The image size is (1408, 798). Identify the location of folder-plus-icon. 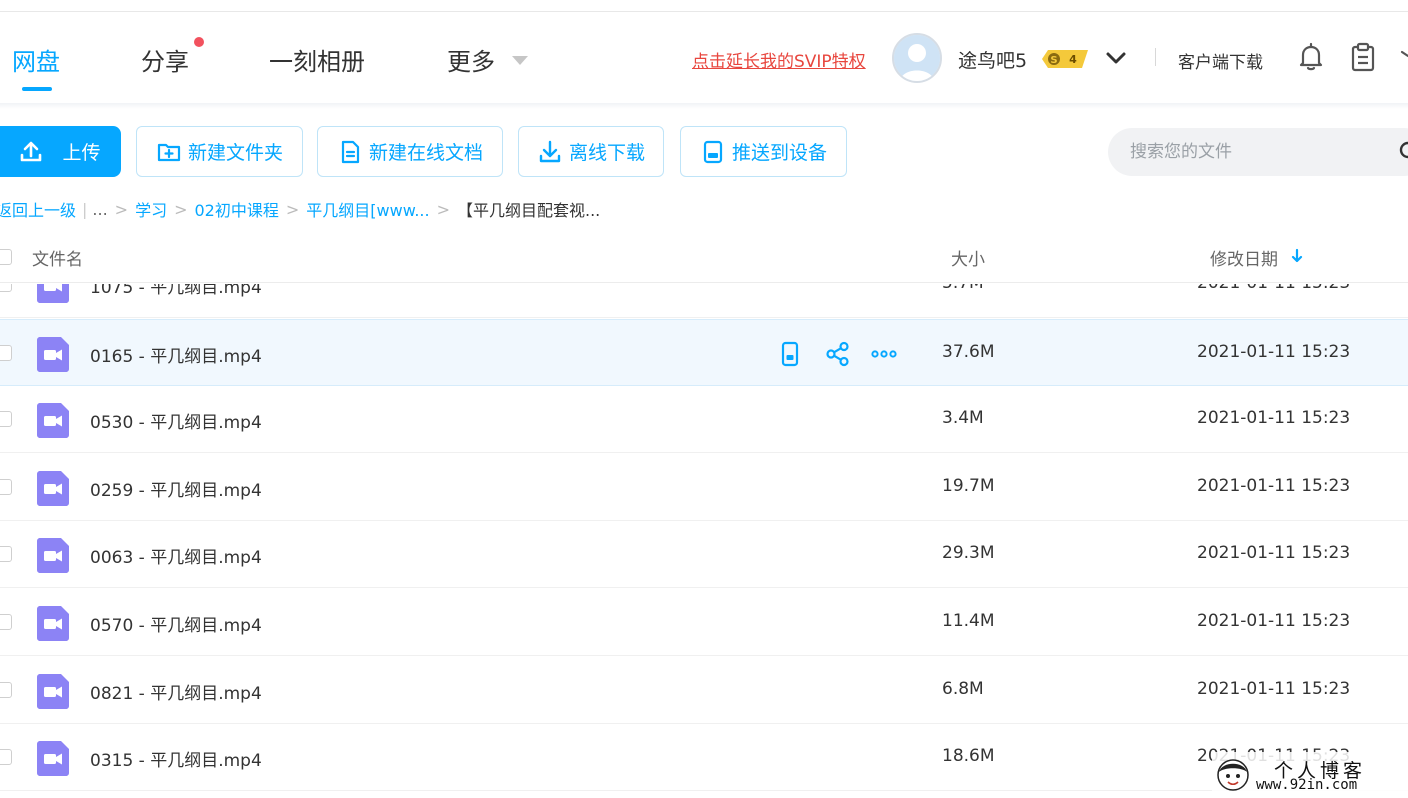
(169, 152).